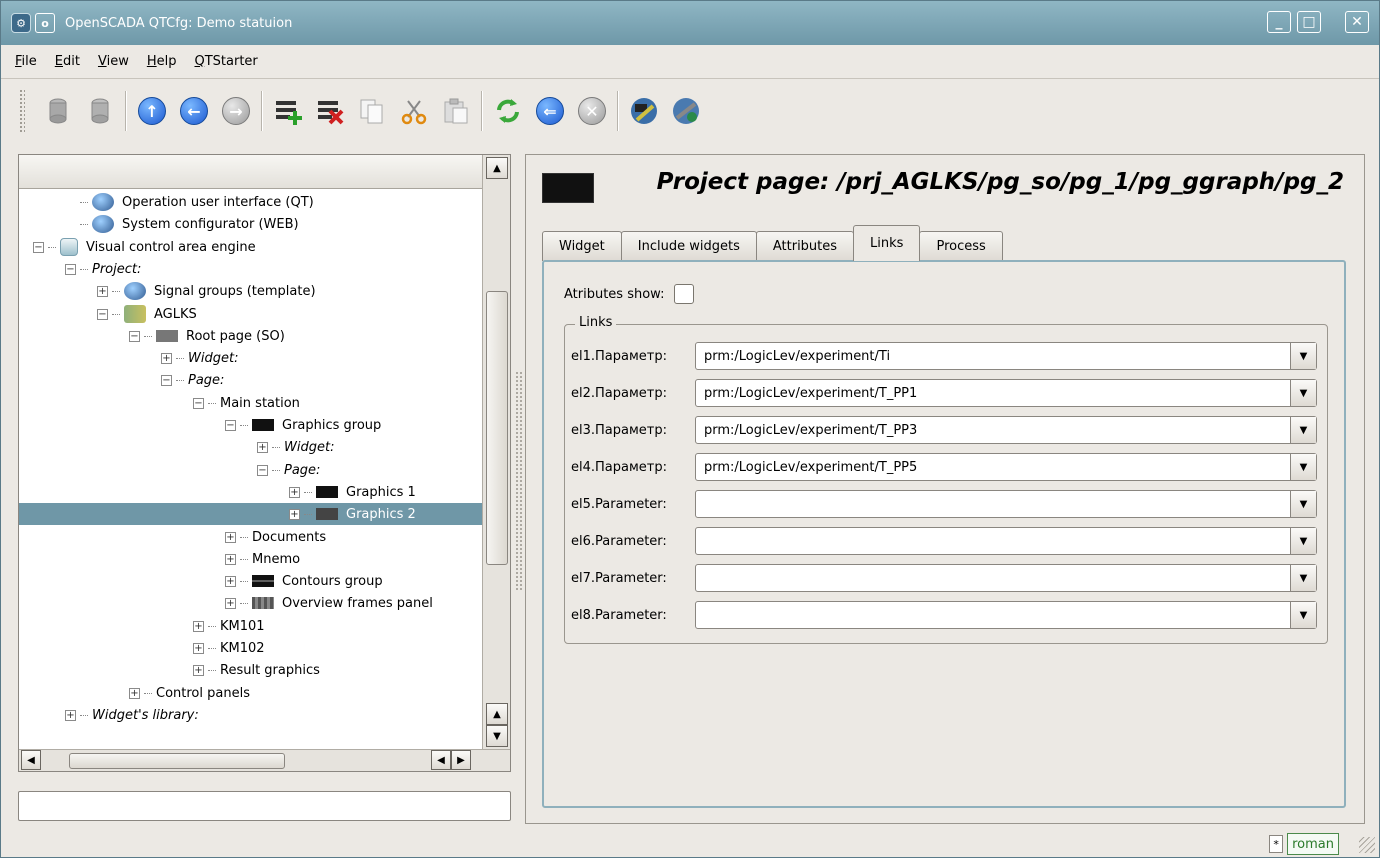 The width and height of the screenshot is (1380, 858). Describe the element at coordinates (264, 806) in the screenshot. I see `status-message-field` at that location.